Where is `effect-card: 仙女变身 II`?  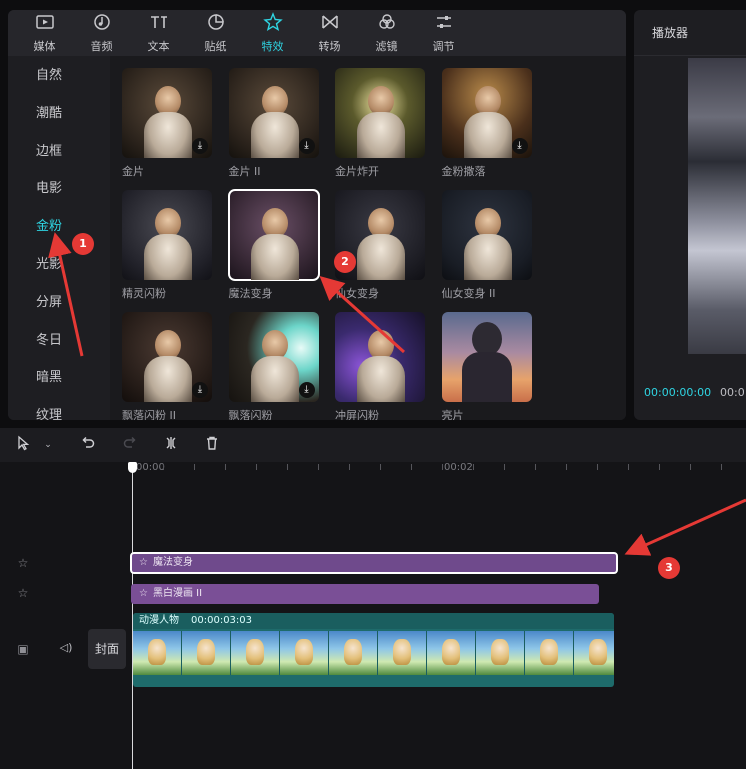 effect-card: 仙女变身 II is located at coordinates (486, 245).